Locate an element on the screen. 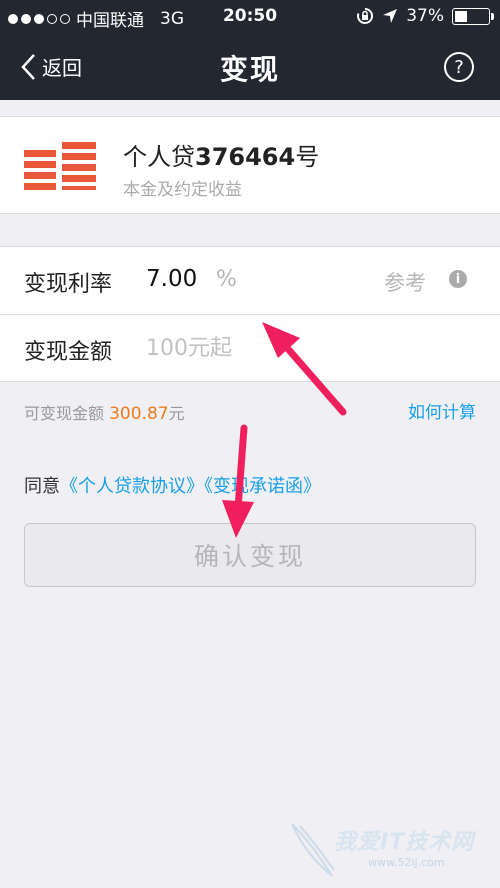 The width and height of the screenshot is (500, 888). battery-icon is located at coordinates (473, 16).